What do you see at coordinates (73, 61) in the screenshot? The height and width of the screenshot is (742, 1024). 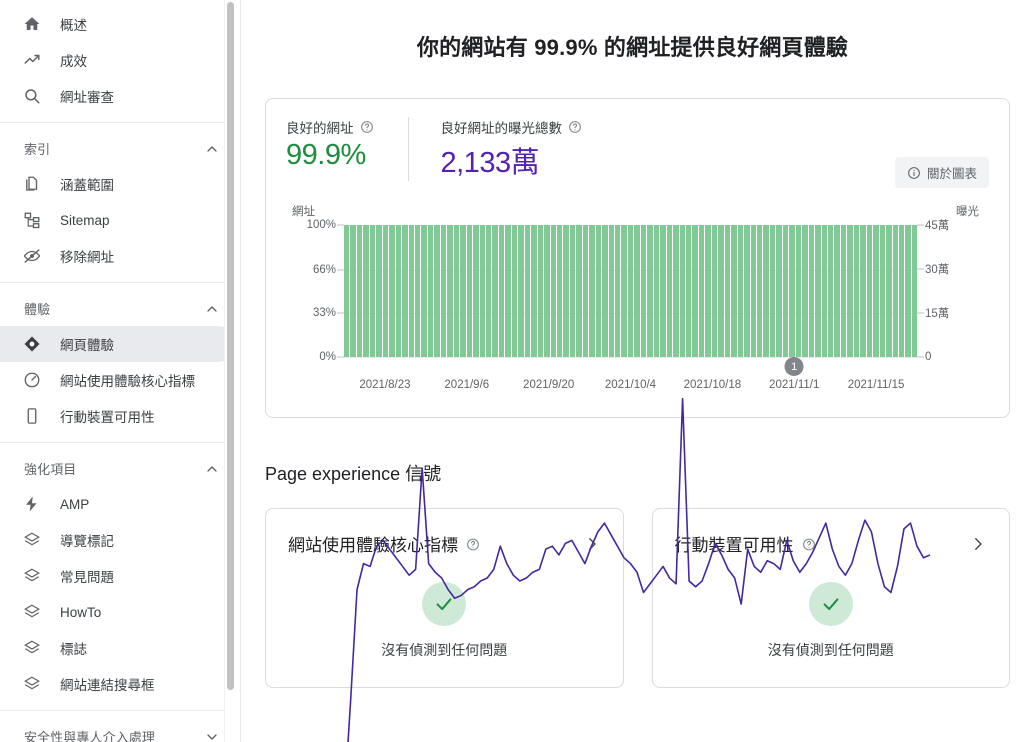 I see `sidebar-item-label: 成效` at bounding box center [73, 61].